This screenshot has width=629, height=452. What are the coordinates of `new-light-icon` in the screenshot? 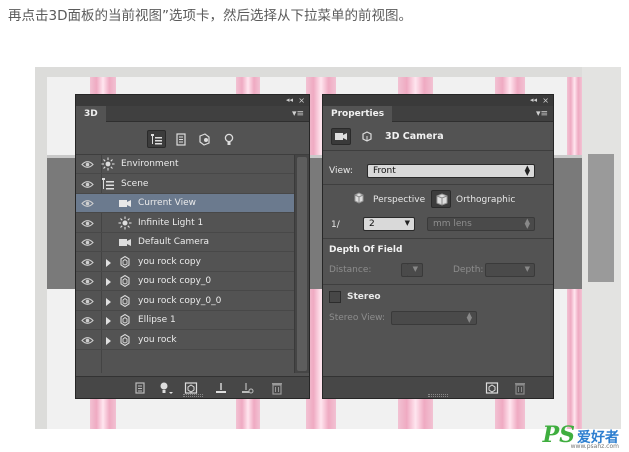 It's located at (247, 388).